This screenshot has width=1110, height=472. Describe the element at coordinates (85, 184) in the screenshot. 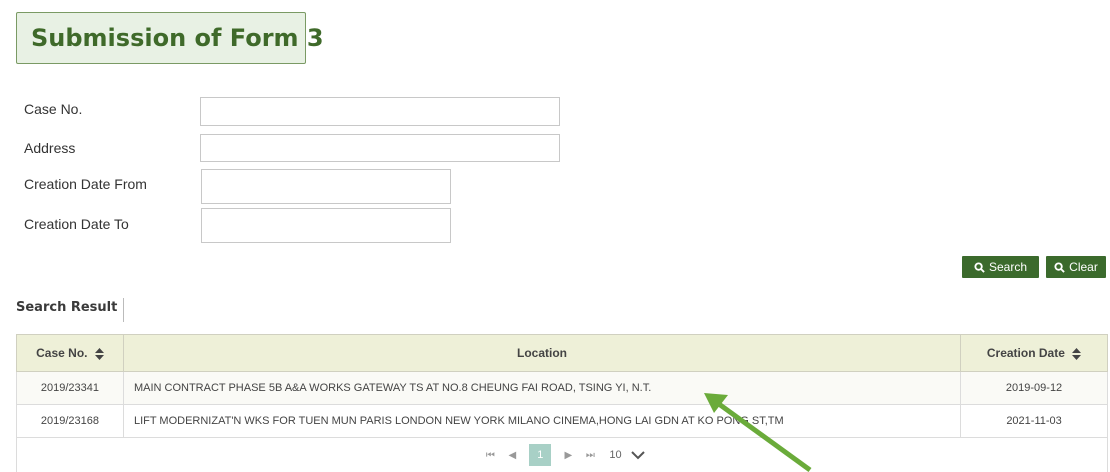

I see `creation-date-from-label: Creation Date From` at that location.